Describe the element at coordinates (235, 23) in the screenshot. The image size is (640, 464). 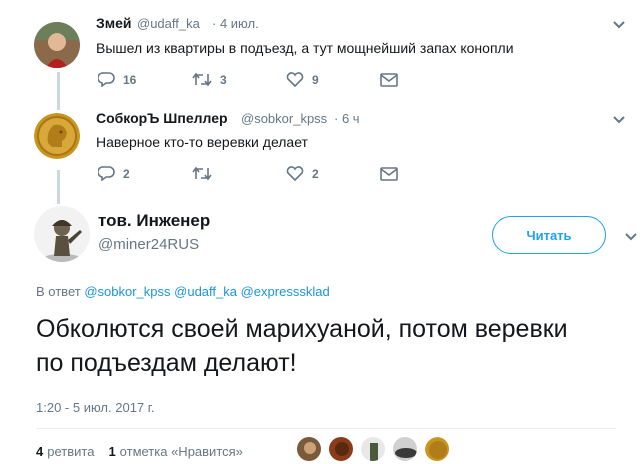
I see `tweet-time: · 4 июл.` at that location.